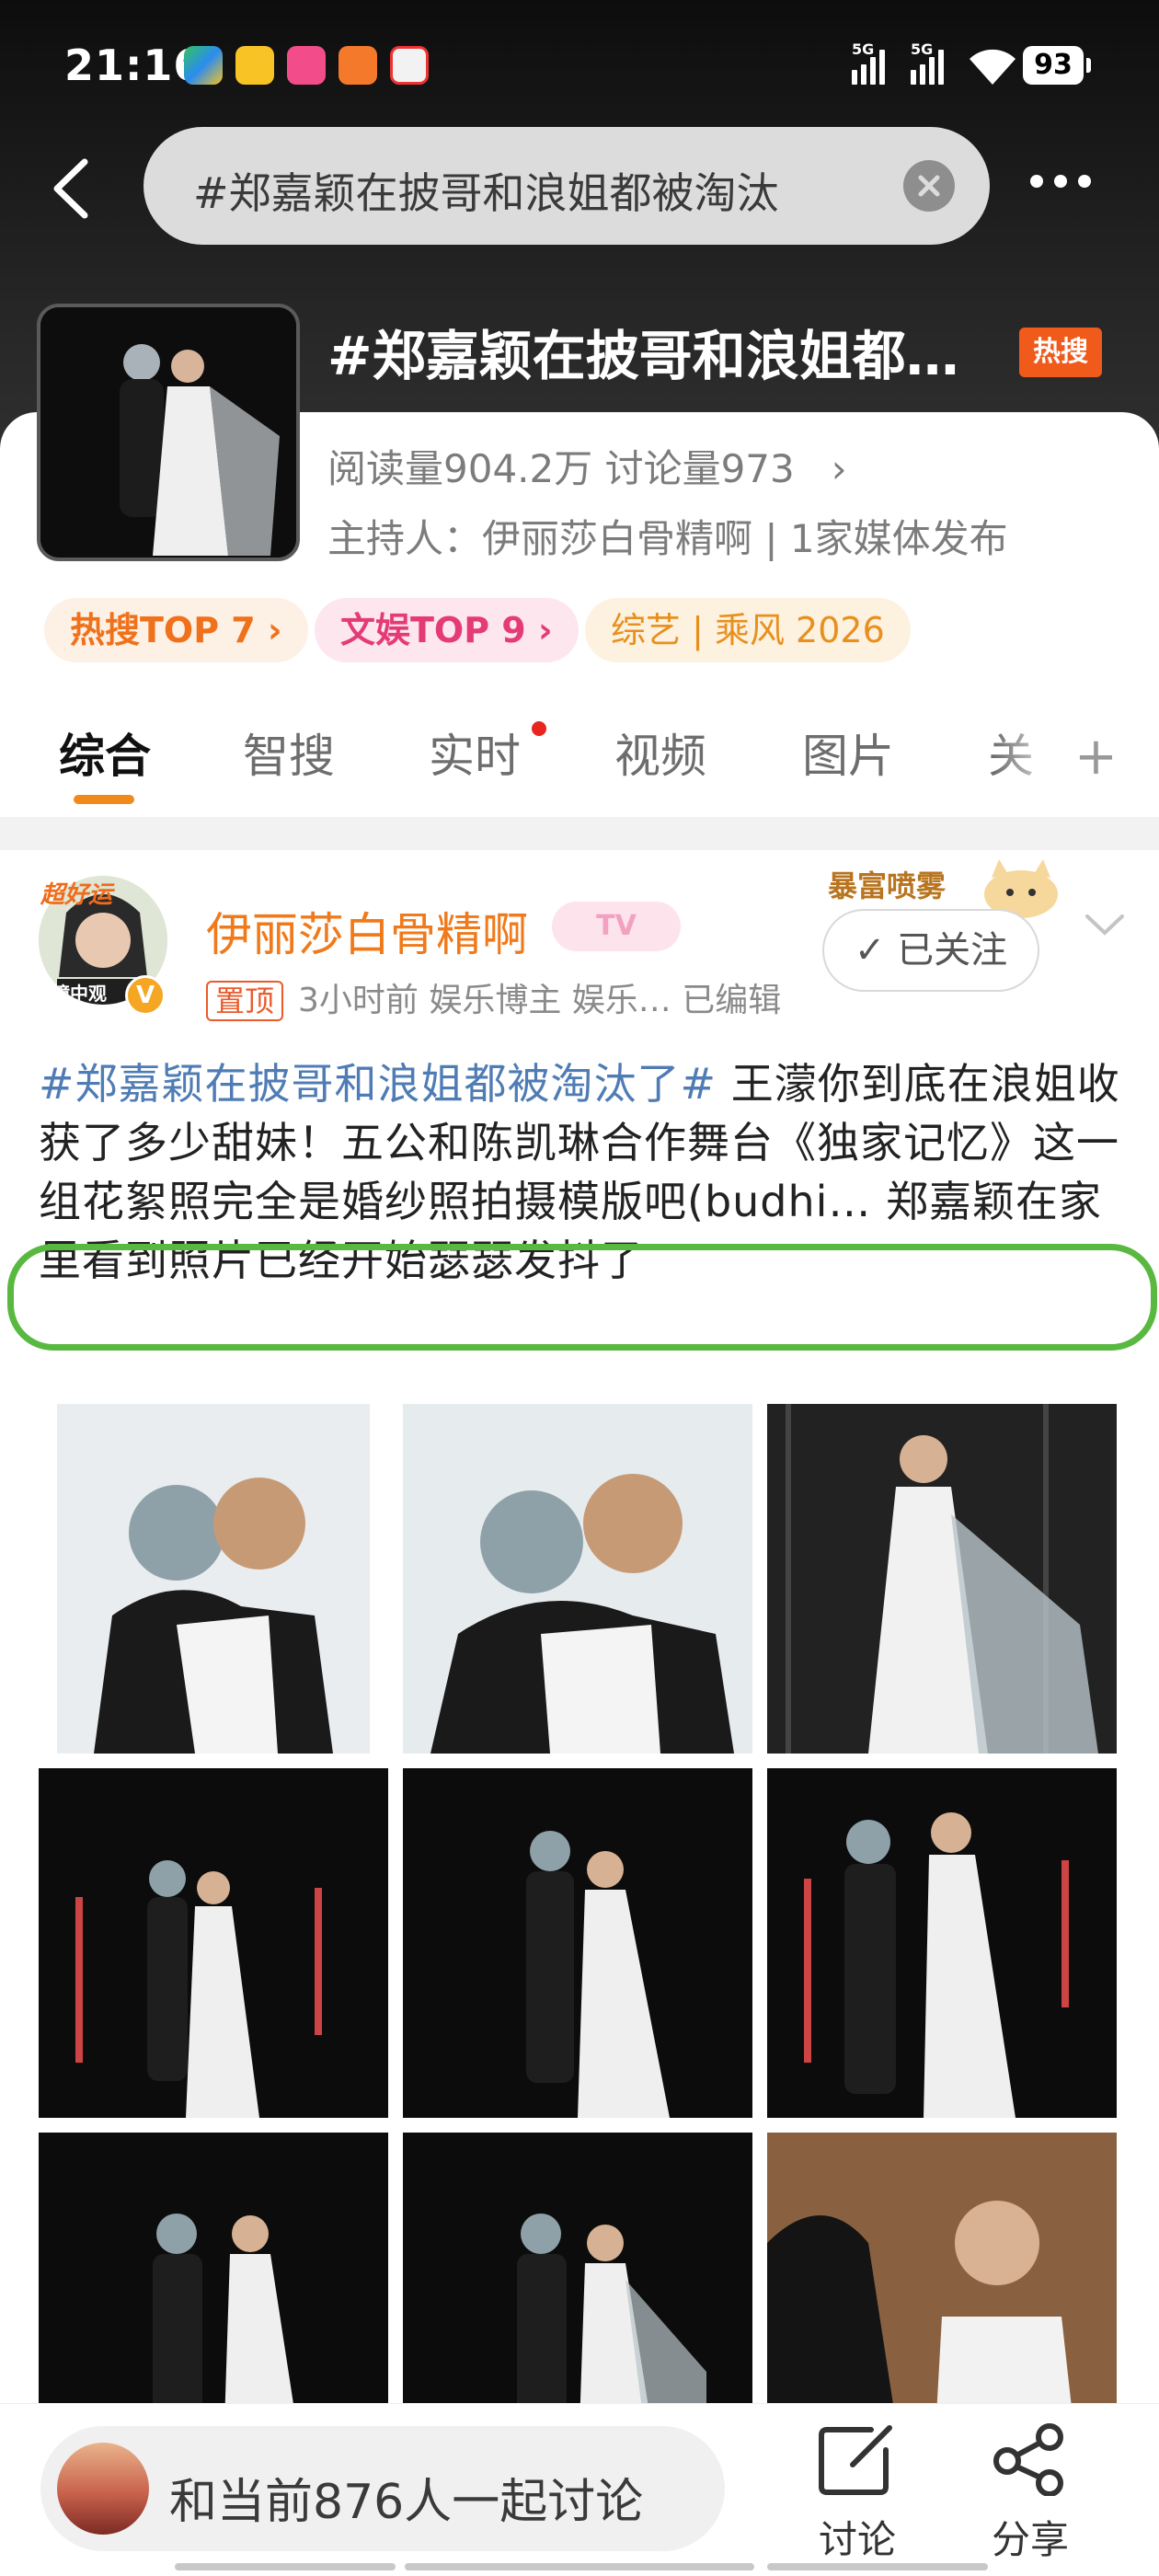 This screenshot has width=1159, height=2576. I want to click on search-input: #郑嘉颖在披哥和浪姐都被淘汰, so click(542, 190).